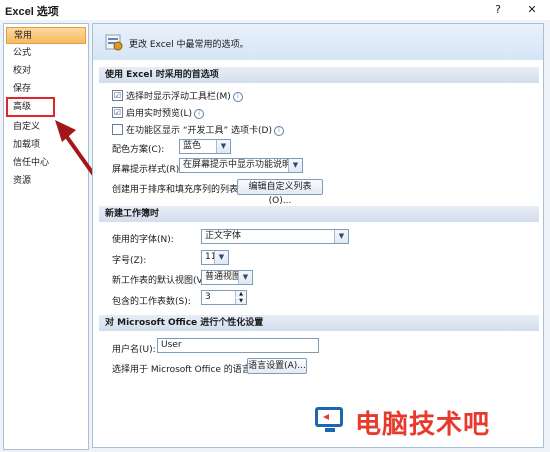 The height and width of the screenshot is (452, 550). Describe the element at coordinates (423, 425) in the screenshot. I see `watermark-text: 电脑技术吧` at that location.